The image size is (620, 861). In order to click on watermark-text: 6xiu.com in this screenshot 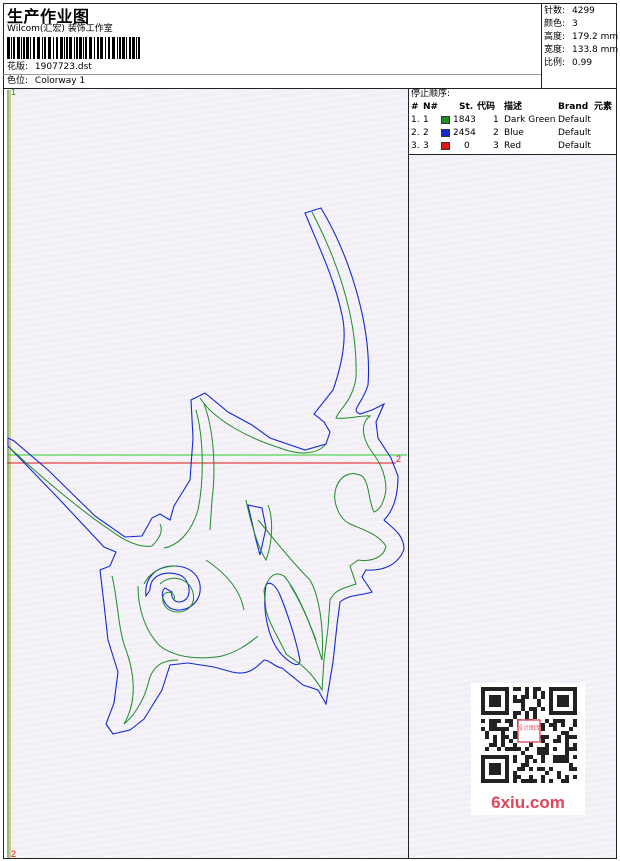, I will do `click(528, 802)`.